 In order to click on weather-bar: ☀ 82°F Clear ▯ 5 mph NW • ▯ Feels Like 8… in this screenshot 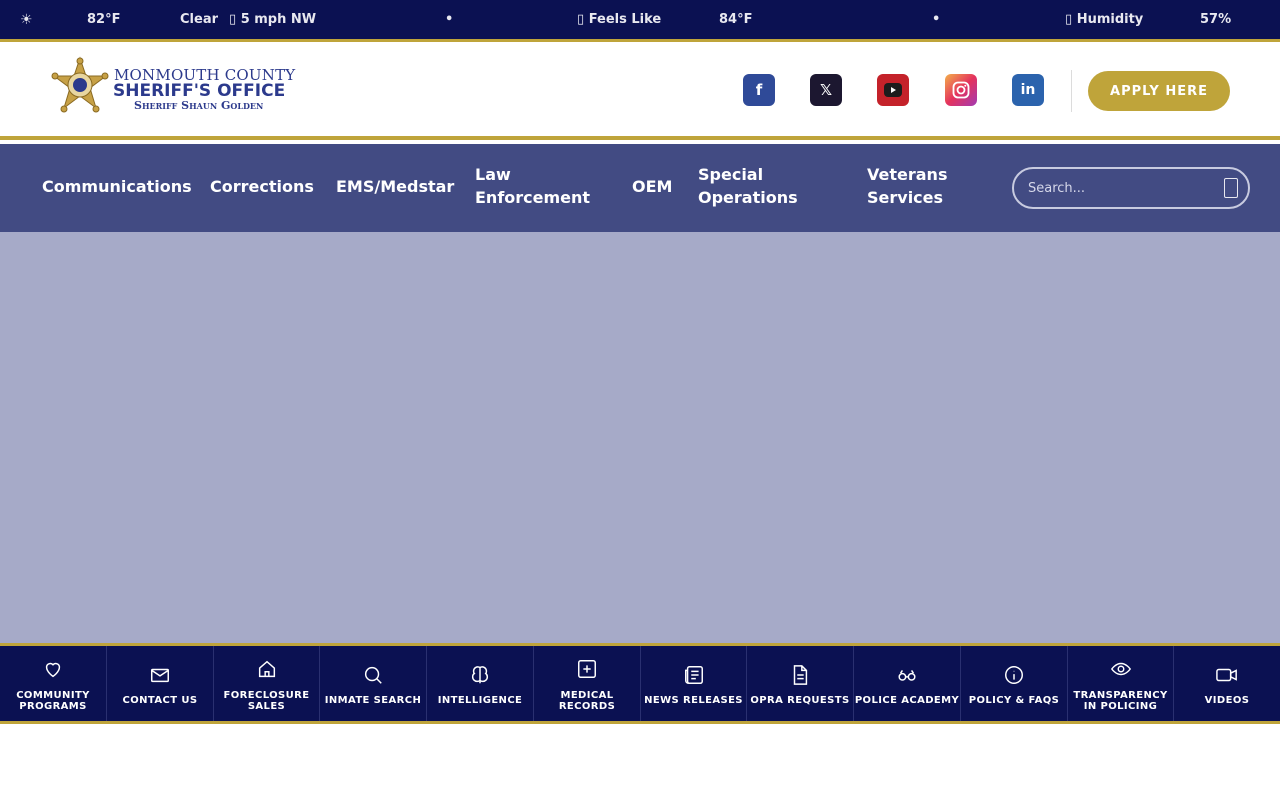, I will do `click(640, 21)`.